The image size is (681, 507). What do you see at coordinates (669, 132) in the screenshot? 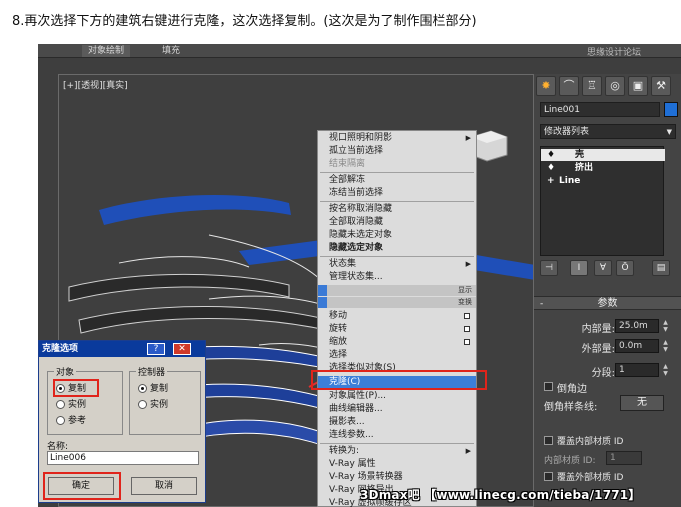
I see `dropdown-arrow-icon: ▼` at bounding box center [669, 132].